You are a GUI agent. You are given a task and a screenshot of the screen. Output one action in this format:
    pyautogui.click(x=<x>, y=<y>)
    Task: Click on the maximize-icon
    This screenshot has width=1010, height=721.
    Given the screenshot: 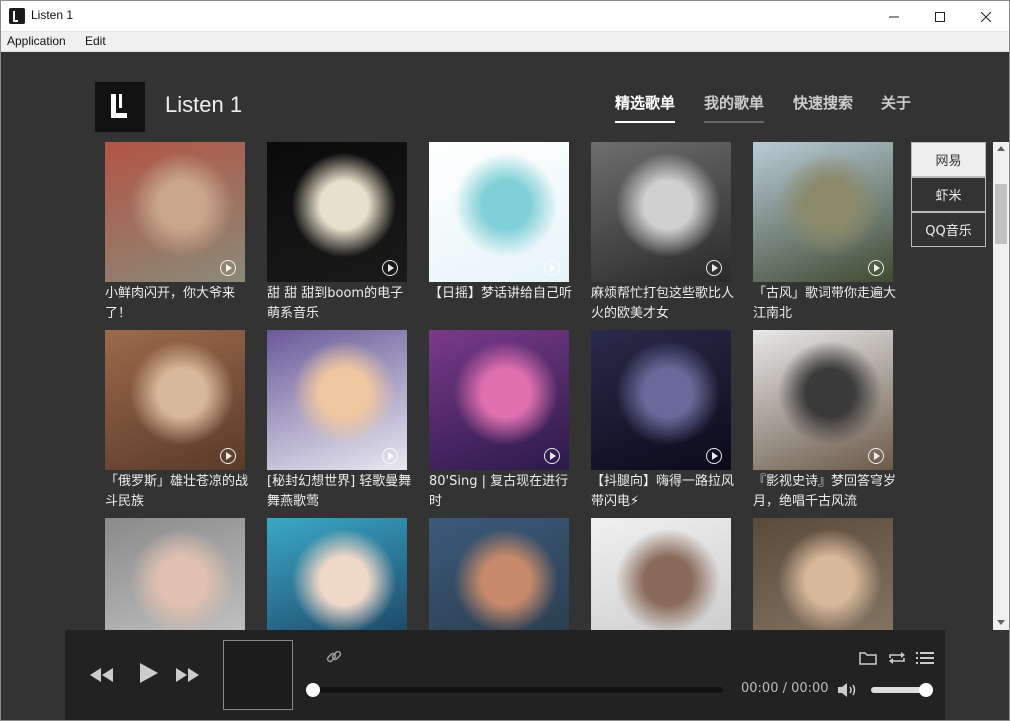 What is the action you would take?
    pyautogui.click(x=940, y=16)
    